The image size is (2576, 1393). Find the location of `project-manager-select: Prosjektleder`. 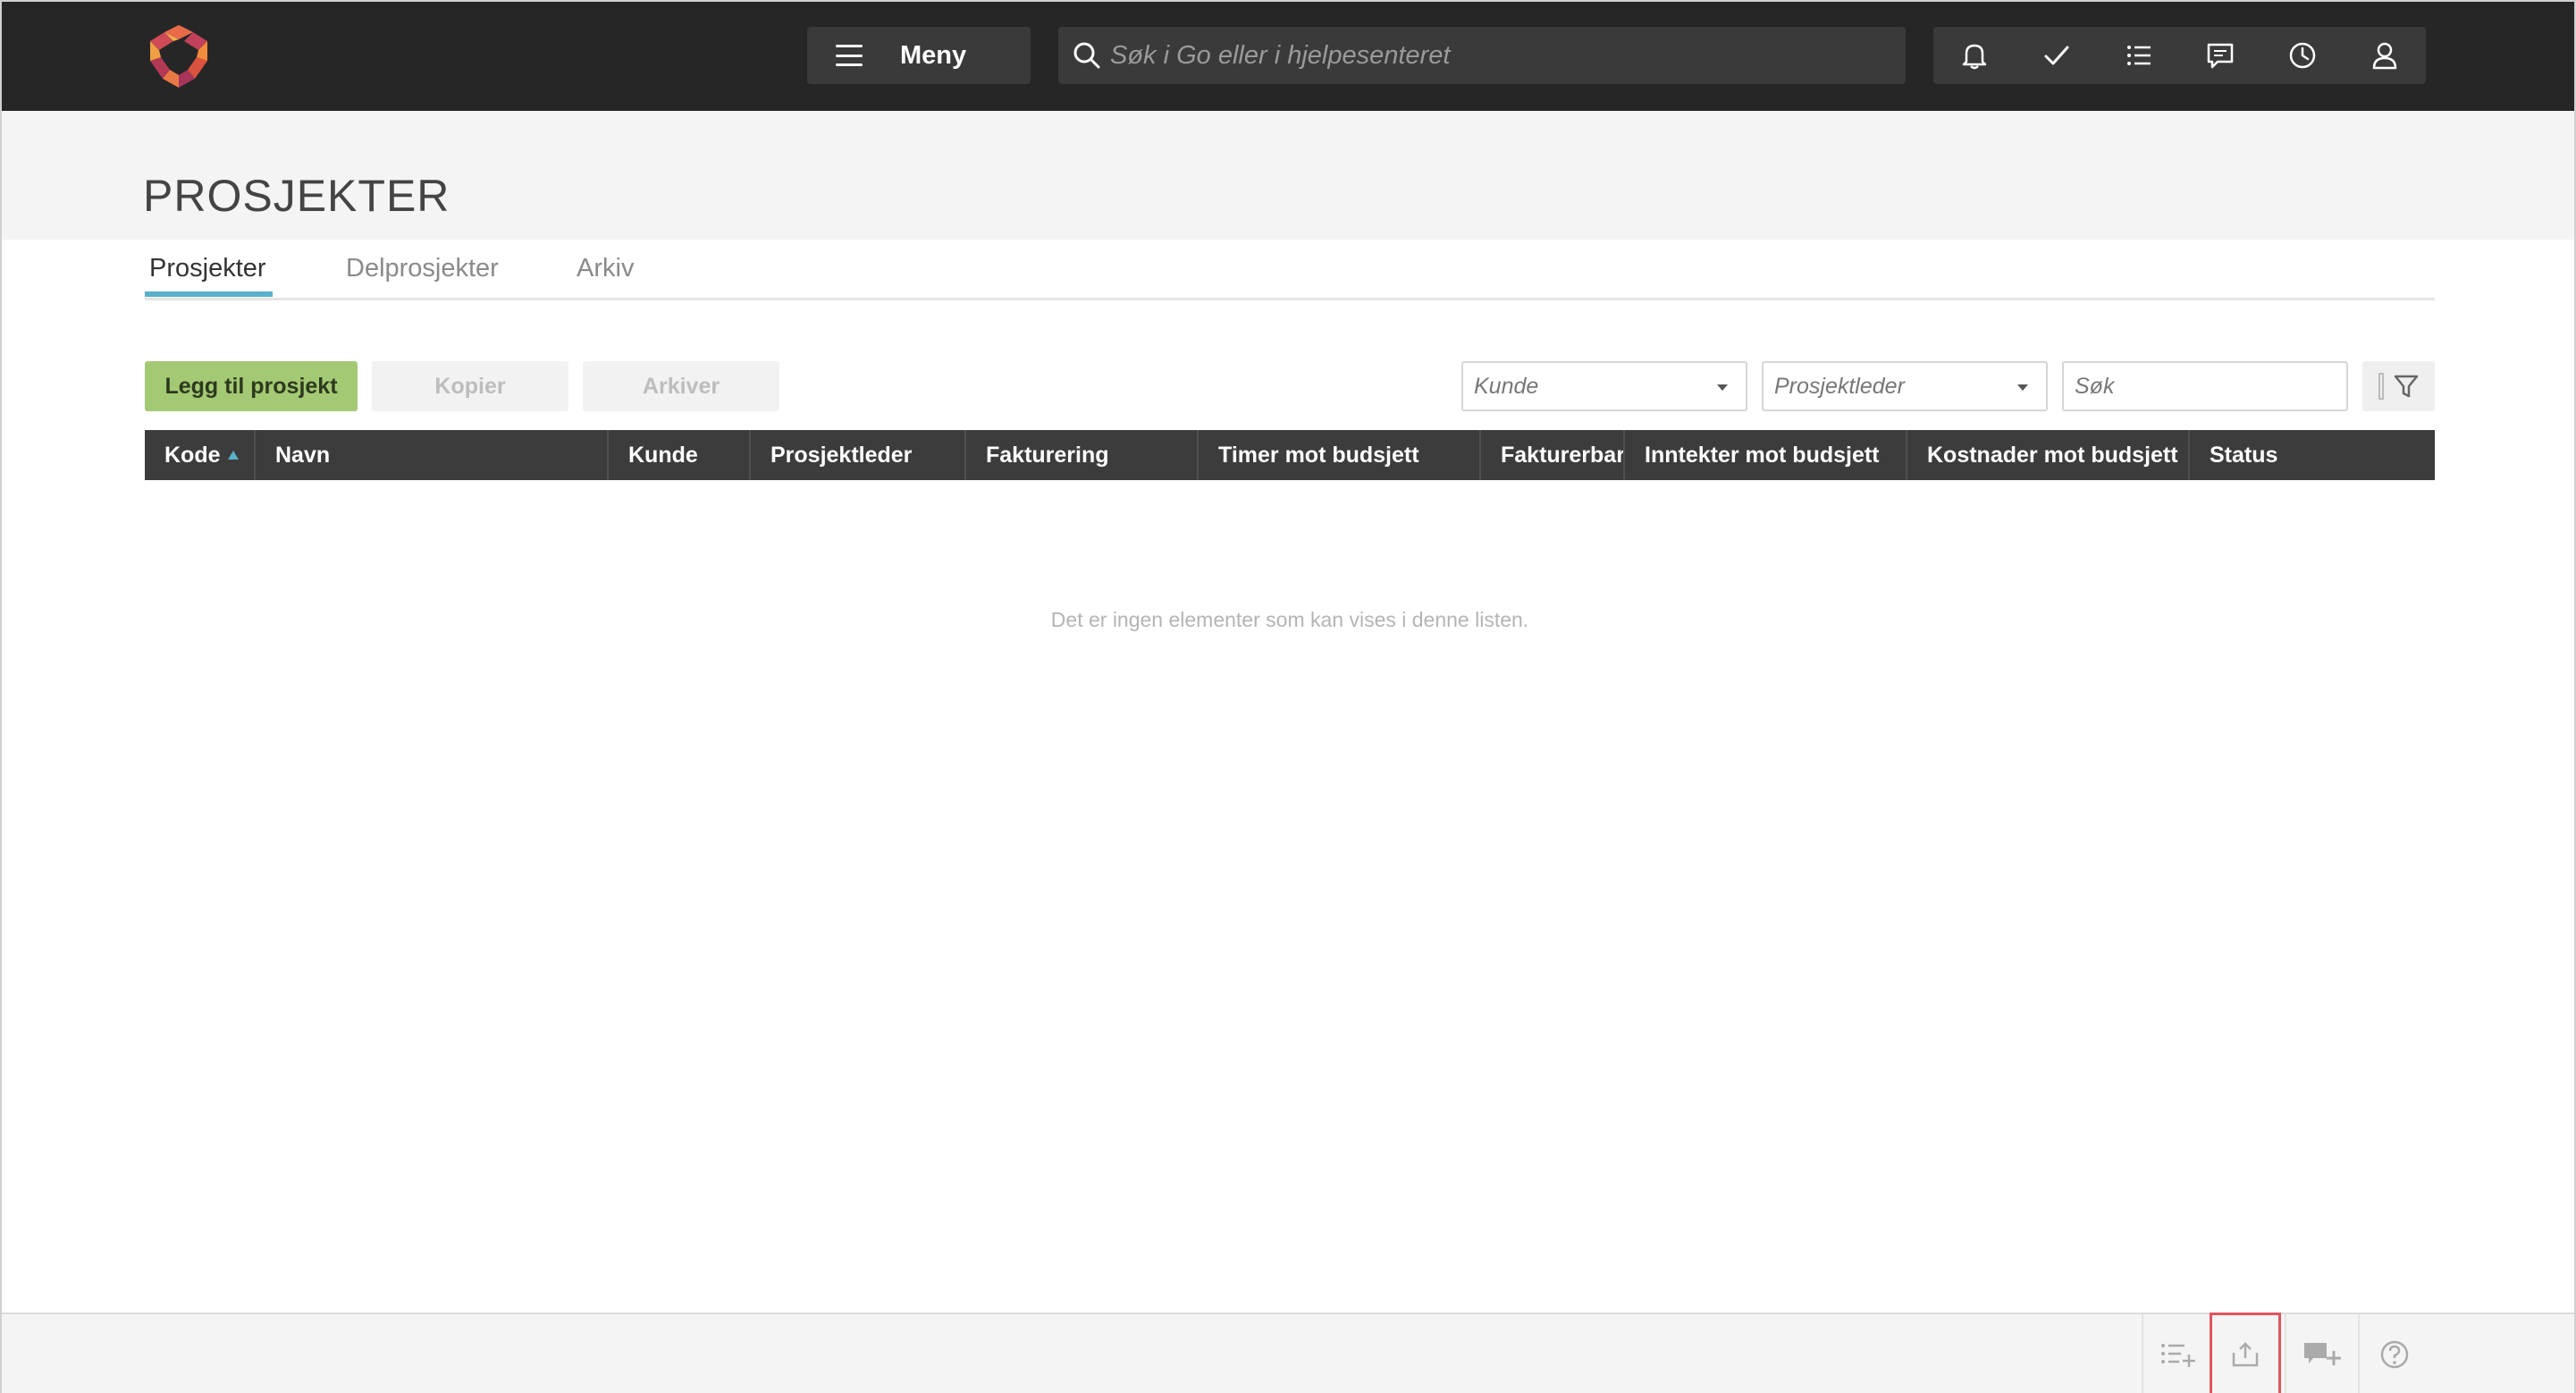

project-manager-select: Prosjektleder is located at coordinates (1905, 386).